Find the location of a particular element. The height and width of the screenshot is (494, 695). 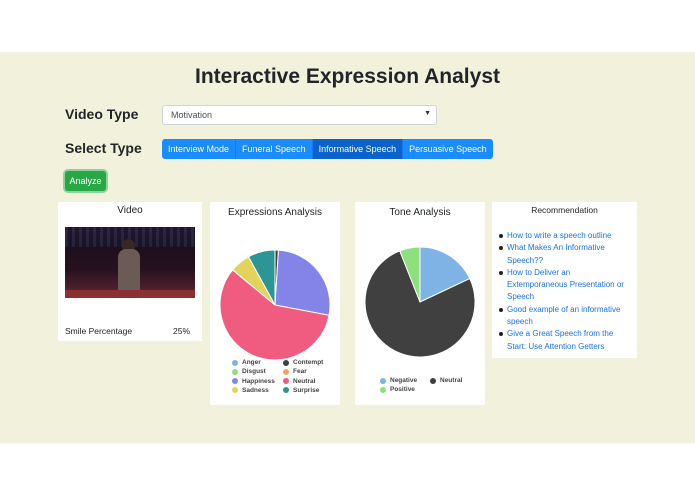

legend-label: Anger is located at coordinates (251, 362).